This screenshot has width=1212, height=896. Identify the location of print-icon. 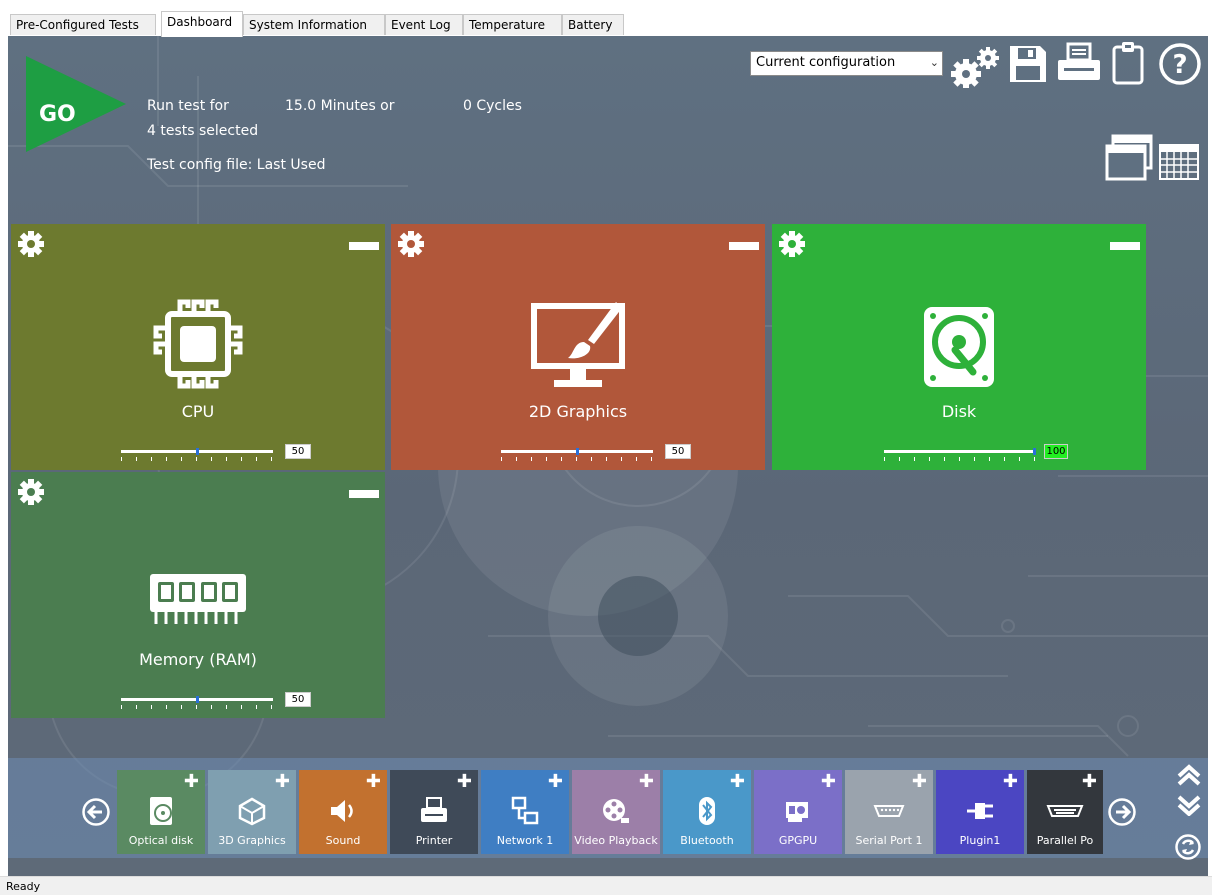
(1079, 63).